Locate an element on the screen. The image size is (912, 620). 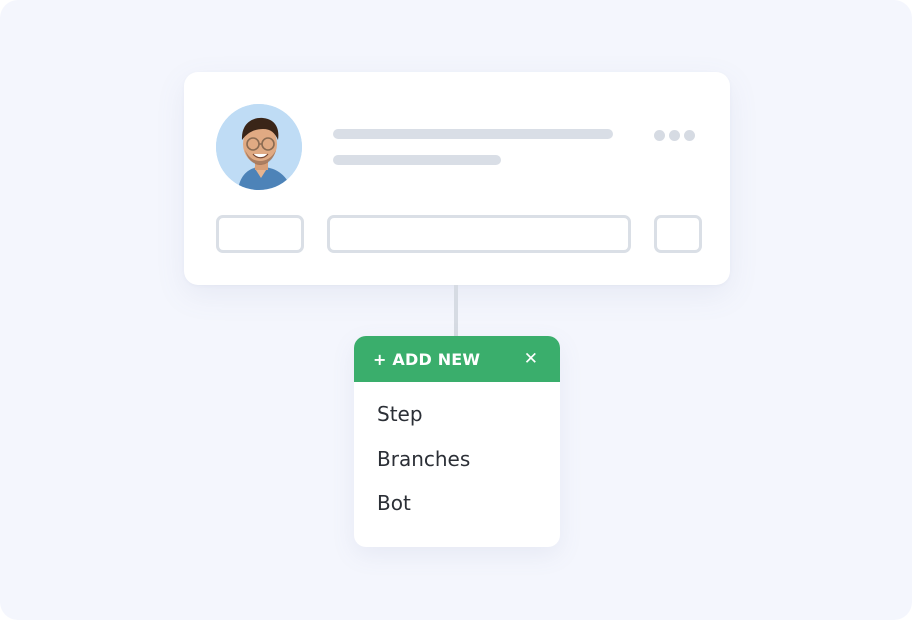
avatar is located at coordinates (259, 147).